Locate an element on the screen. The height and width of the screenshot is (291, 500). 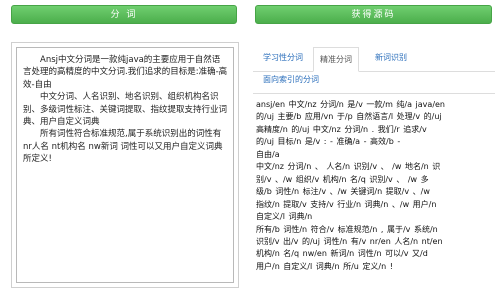
result-line: 识别/v 出/v 的/uj 词性/n 有/v nr/en 人名/n nt/en is located at coordinates (349, 241).